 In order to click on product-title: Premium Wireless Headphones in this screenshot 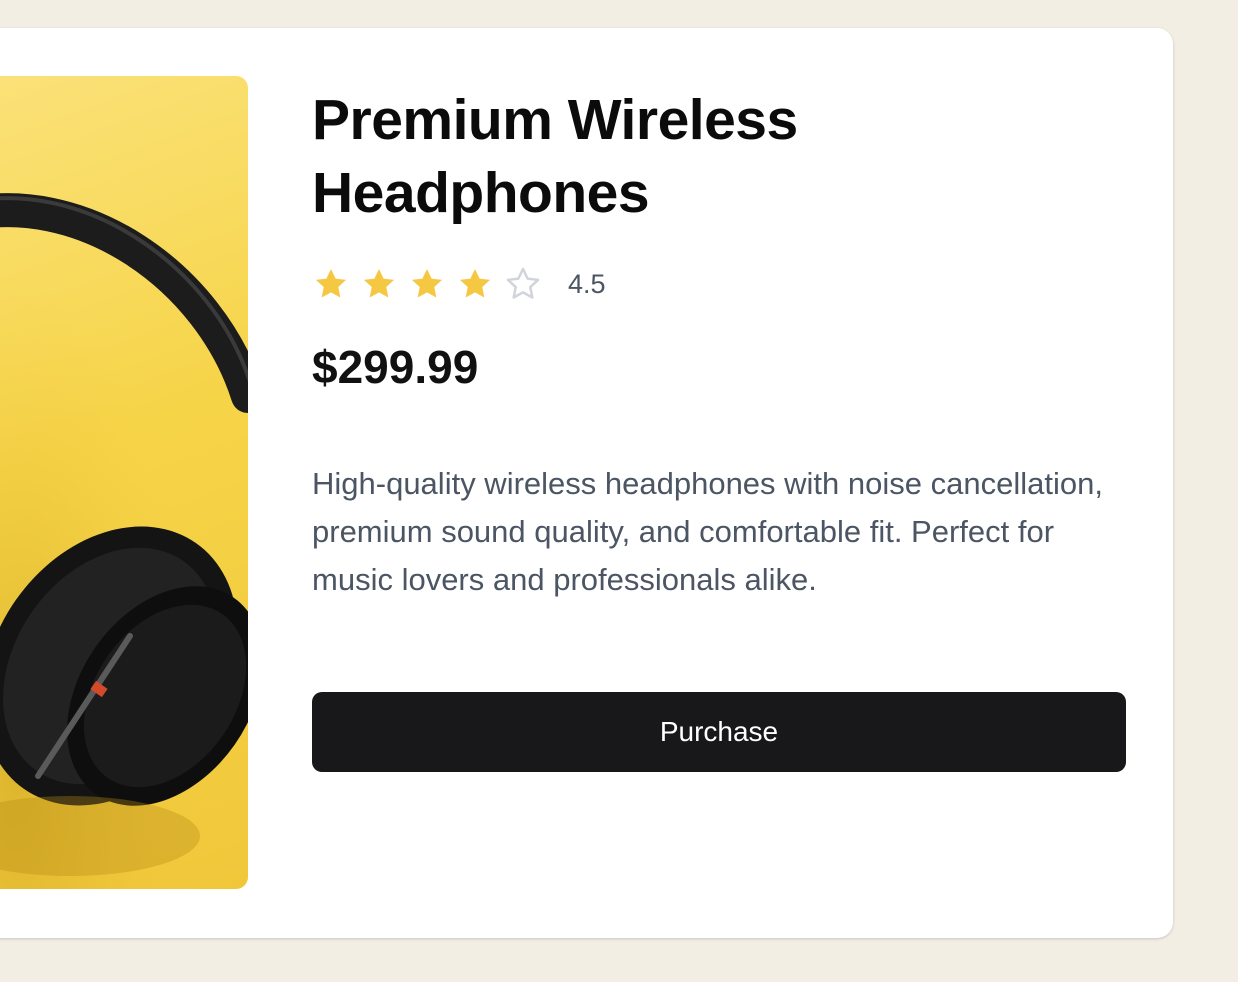, I will do `click(555, 156)`.